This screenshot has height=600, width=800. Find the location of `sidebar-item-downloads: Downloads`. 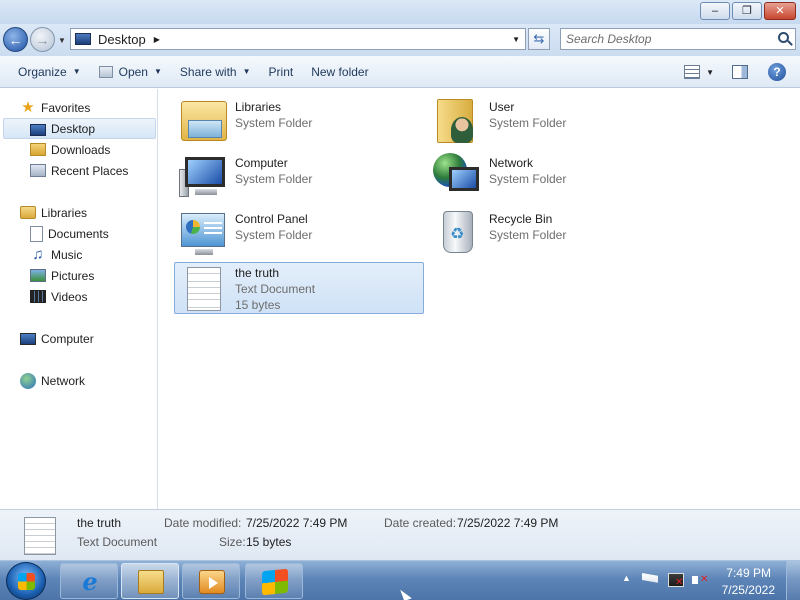

sidebar-item-downloads: Downloads is located at coordinates (55, 149).